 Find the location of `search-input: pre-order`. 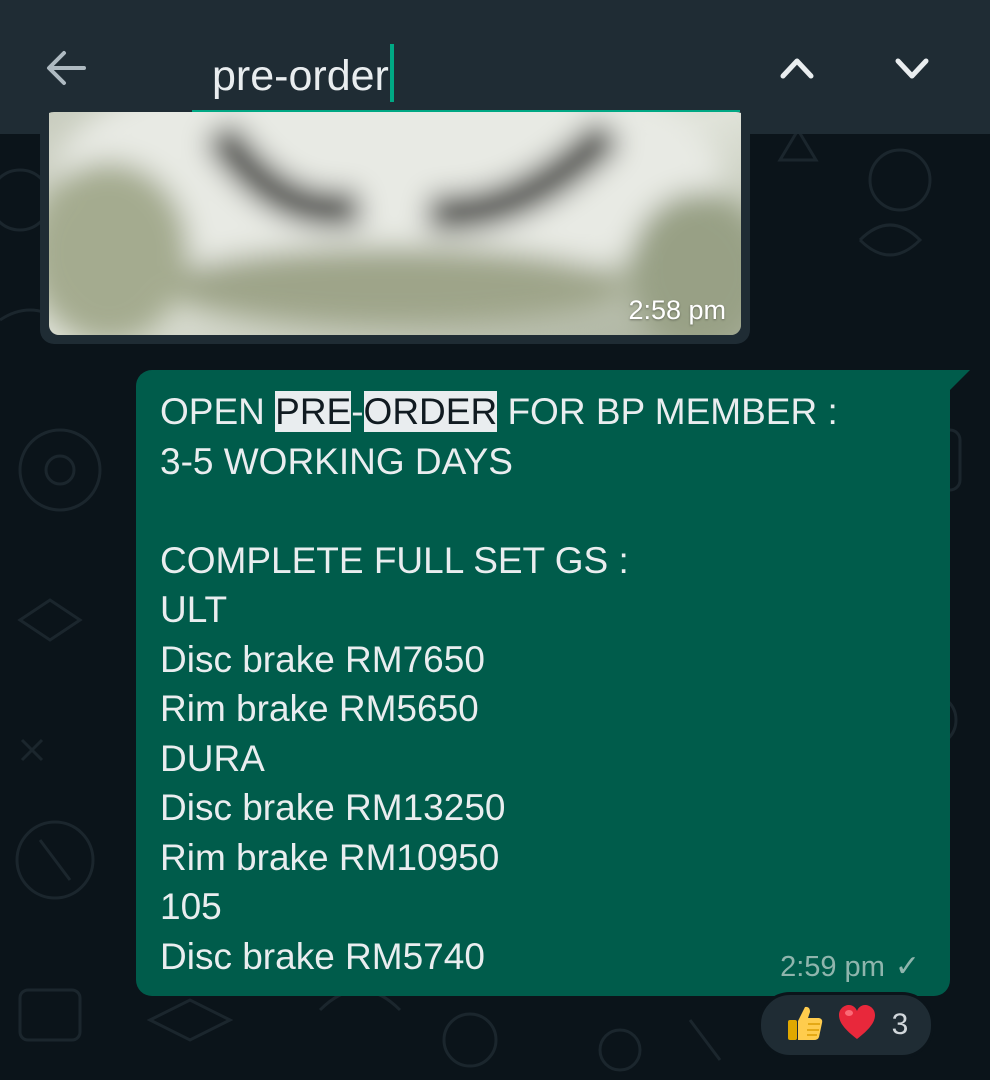

search-input: pre-order is located at coordinates (466, 71).